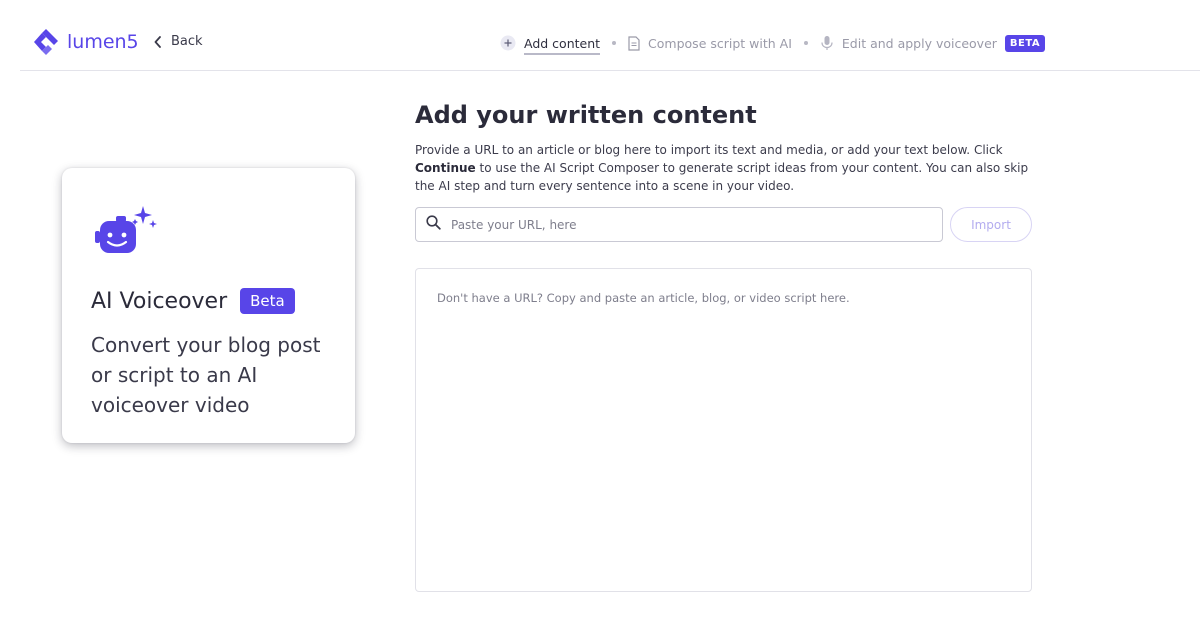  I want to click on card-beta-badge: Beta, so click(267, 301).